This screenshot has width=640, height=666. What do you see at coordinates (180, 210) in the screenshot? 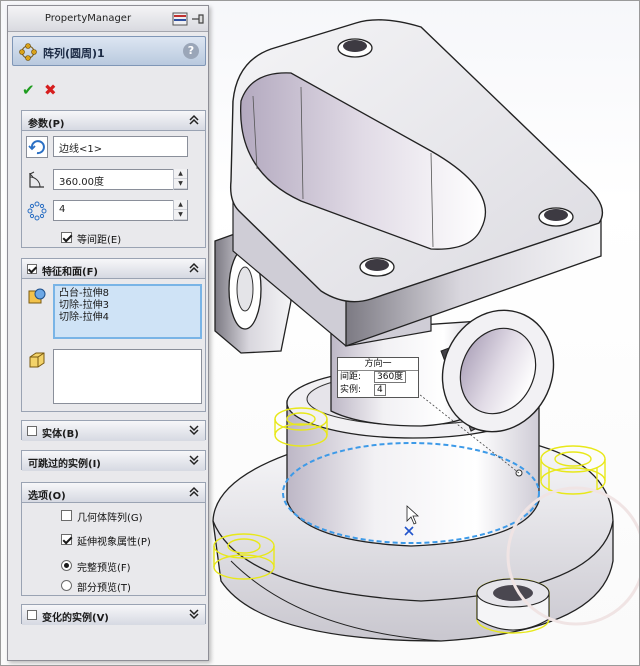
I see `count-spinner: ▲ ▼` at bounding box center [180, 210].